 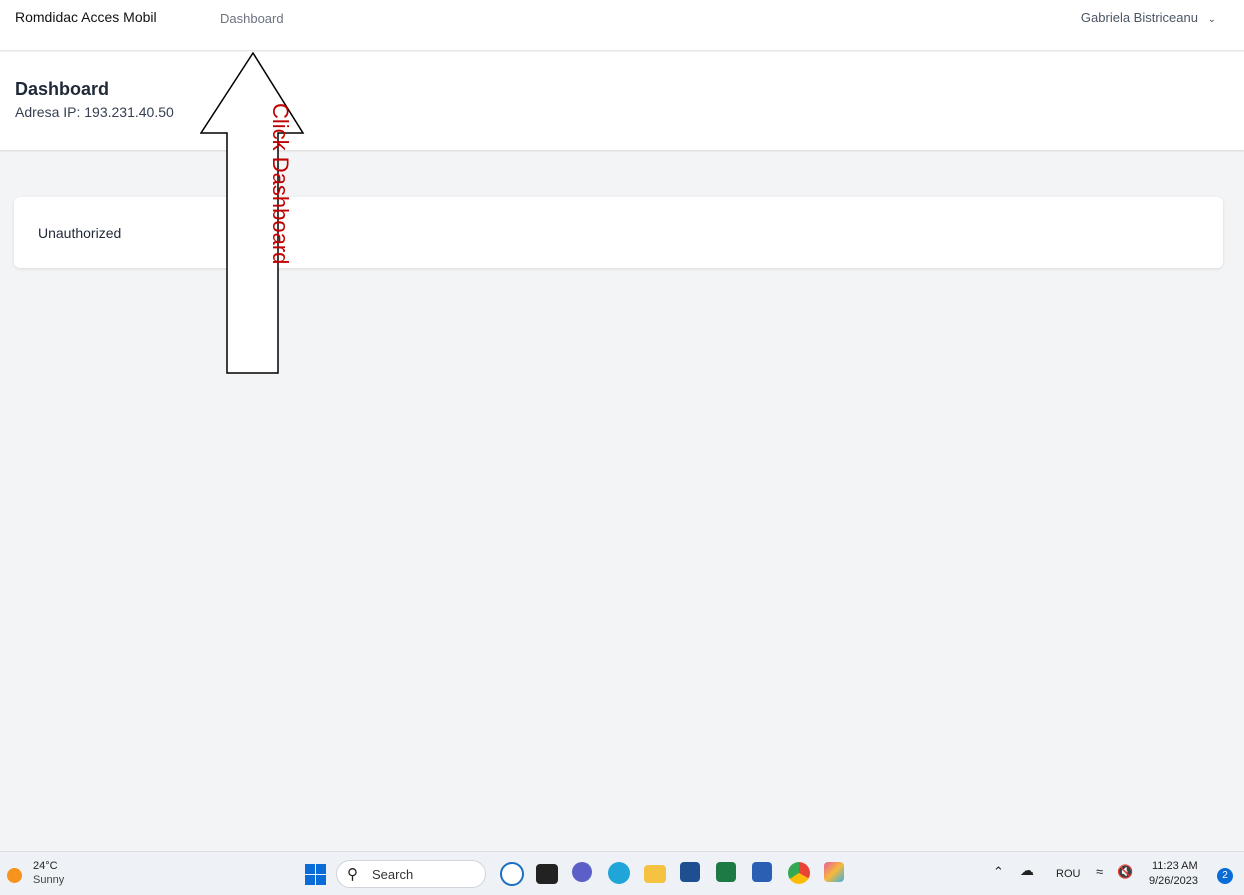 What do you see at coordinates (45, 866) in the screenshot?
I see `weather-temperature: 24°C` at bounding box center [45, 866].